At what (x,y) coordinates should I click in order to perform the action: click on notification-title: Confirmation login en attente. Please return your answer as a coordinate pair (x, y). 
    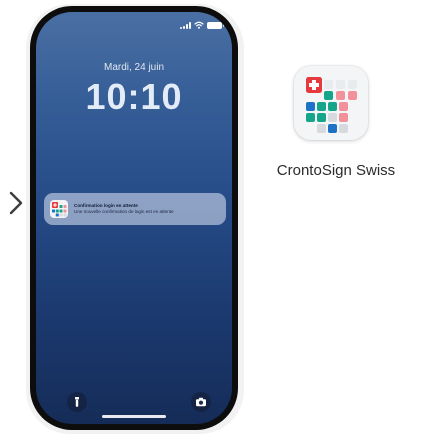
    Looking at the image, I should click on (106, 205).